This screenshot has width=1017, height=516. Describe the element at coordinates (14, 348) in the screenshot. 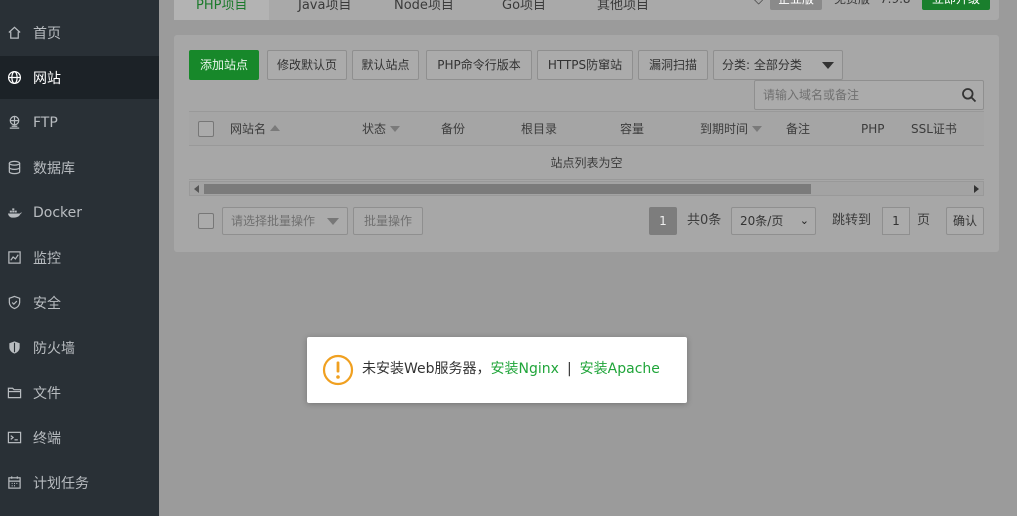

I see `firewall-icon` at that location.